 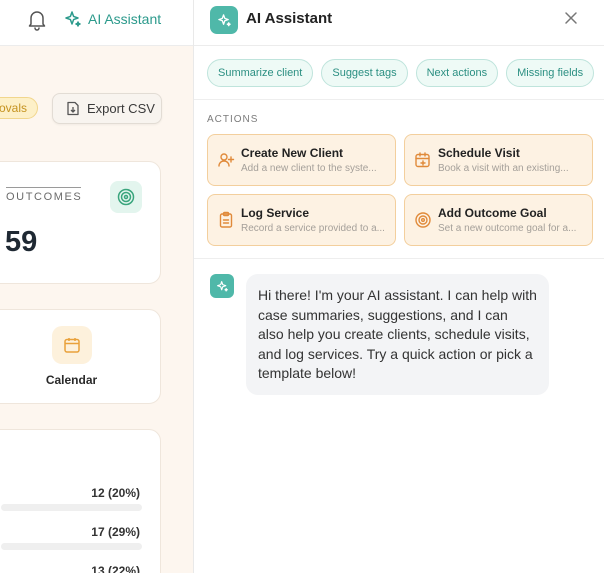 What do you see at coordinates (226, 219) in the screenshot?
I see `clipboard-icon` at bounding box center [226, 219].